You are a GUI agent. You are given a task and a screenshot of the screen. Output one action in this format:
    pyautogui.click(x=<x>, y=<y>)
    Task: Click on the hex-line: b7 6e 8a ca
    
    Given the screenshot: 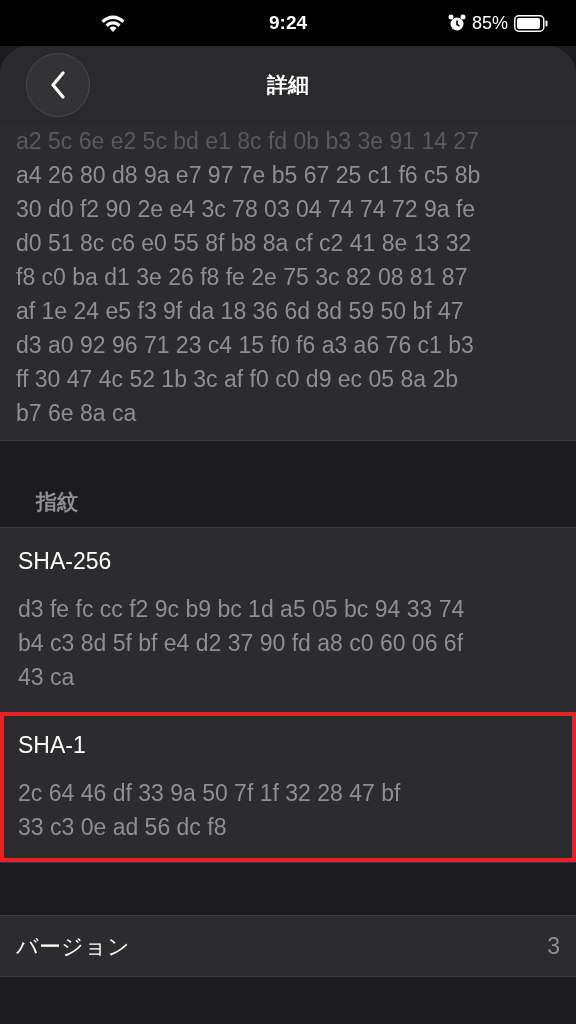 What is the action you would take?
    pyautogui.click(x=77, y=413)
    